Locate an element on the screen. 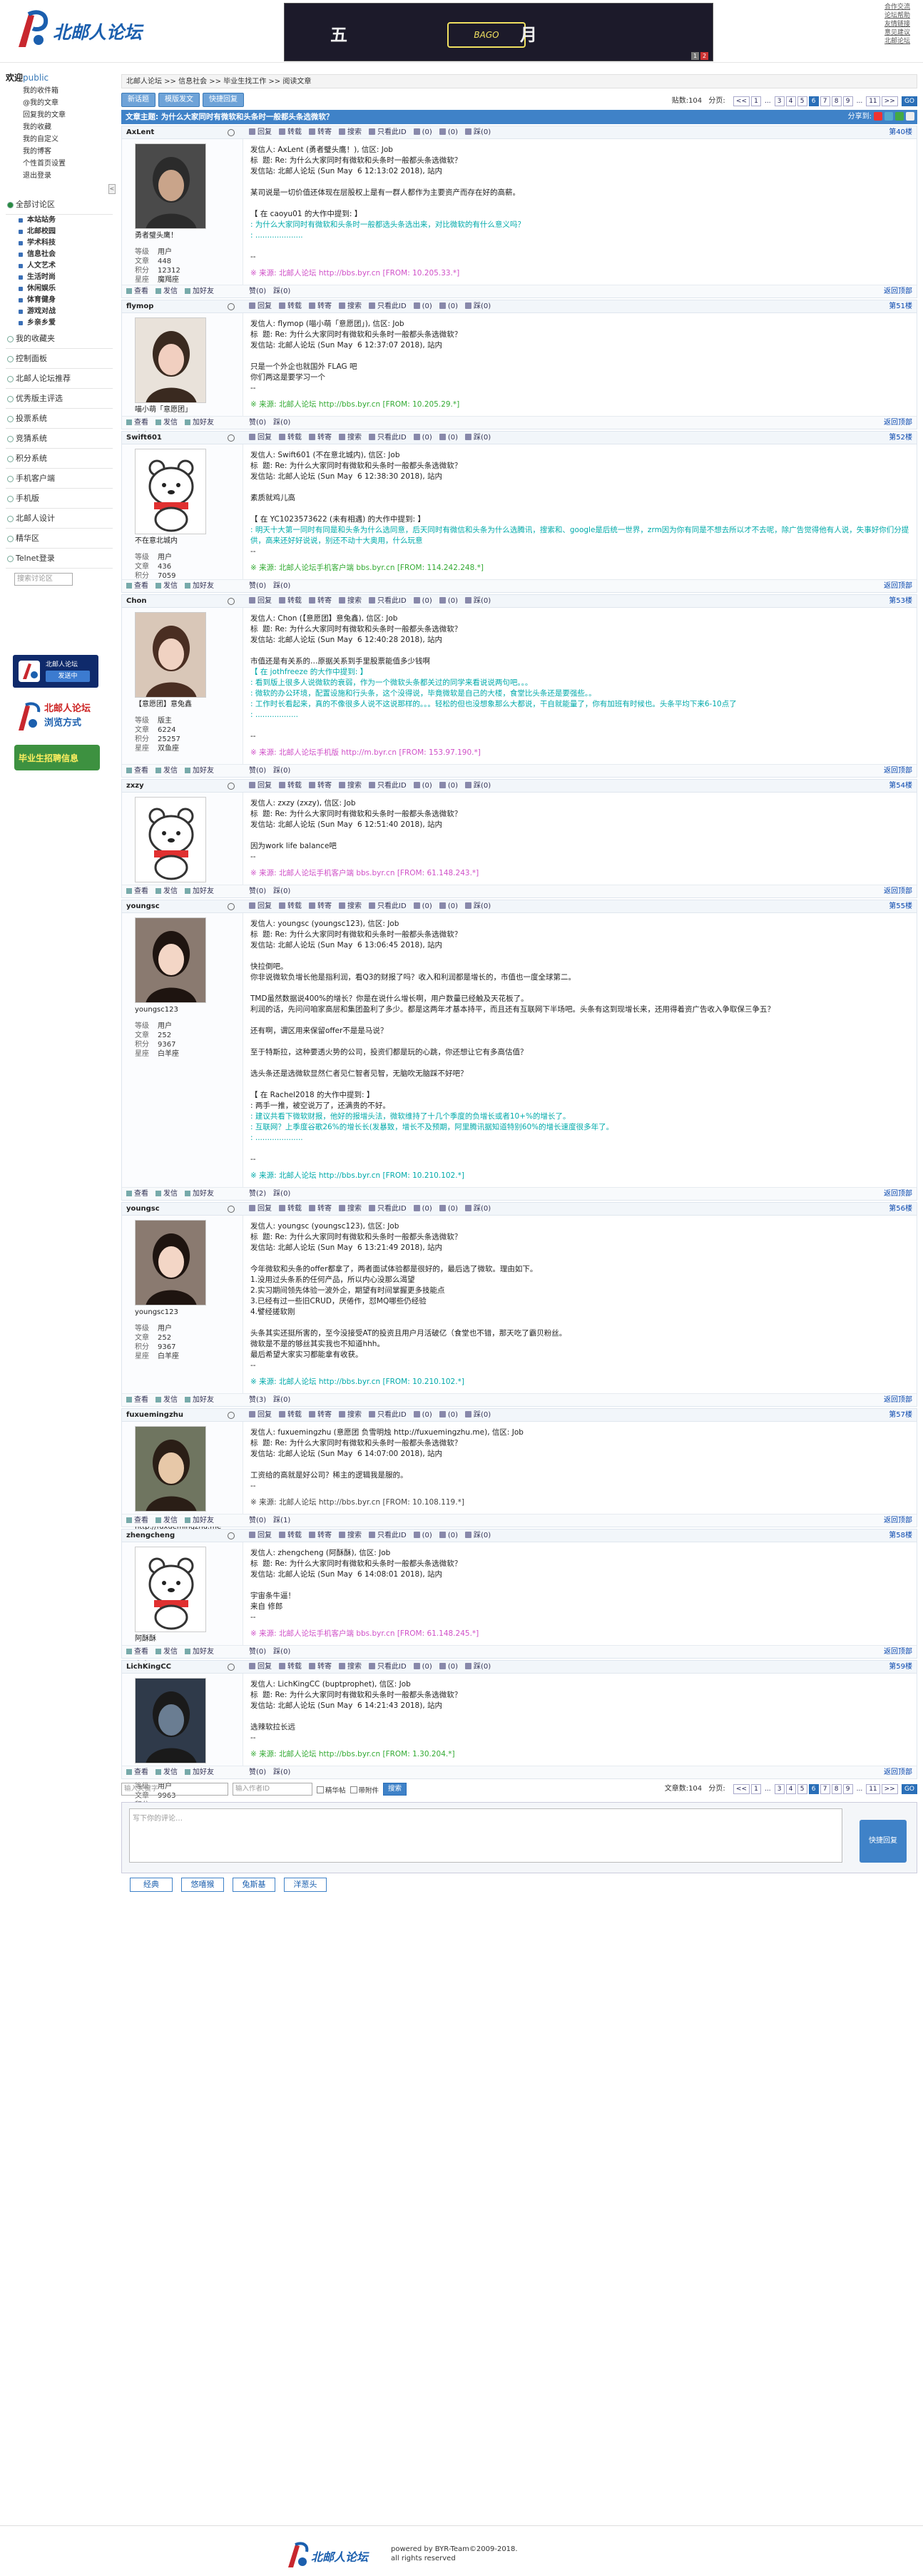 This screenshot has height=2576, width=923. sidebar-bid: 竞猜系统 is located at coordinates (60, 439).